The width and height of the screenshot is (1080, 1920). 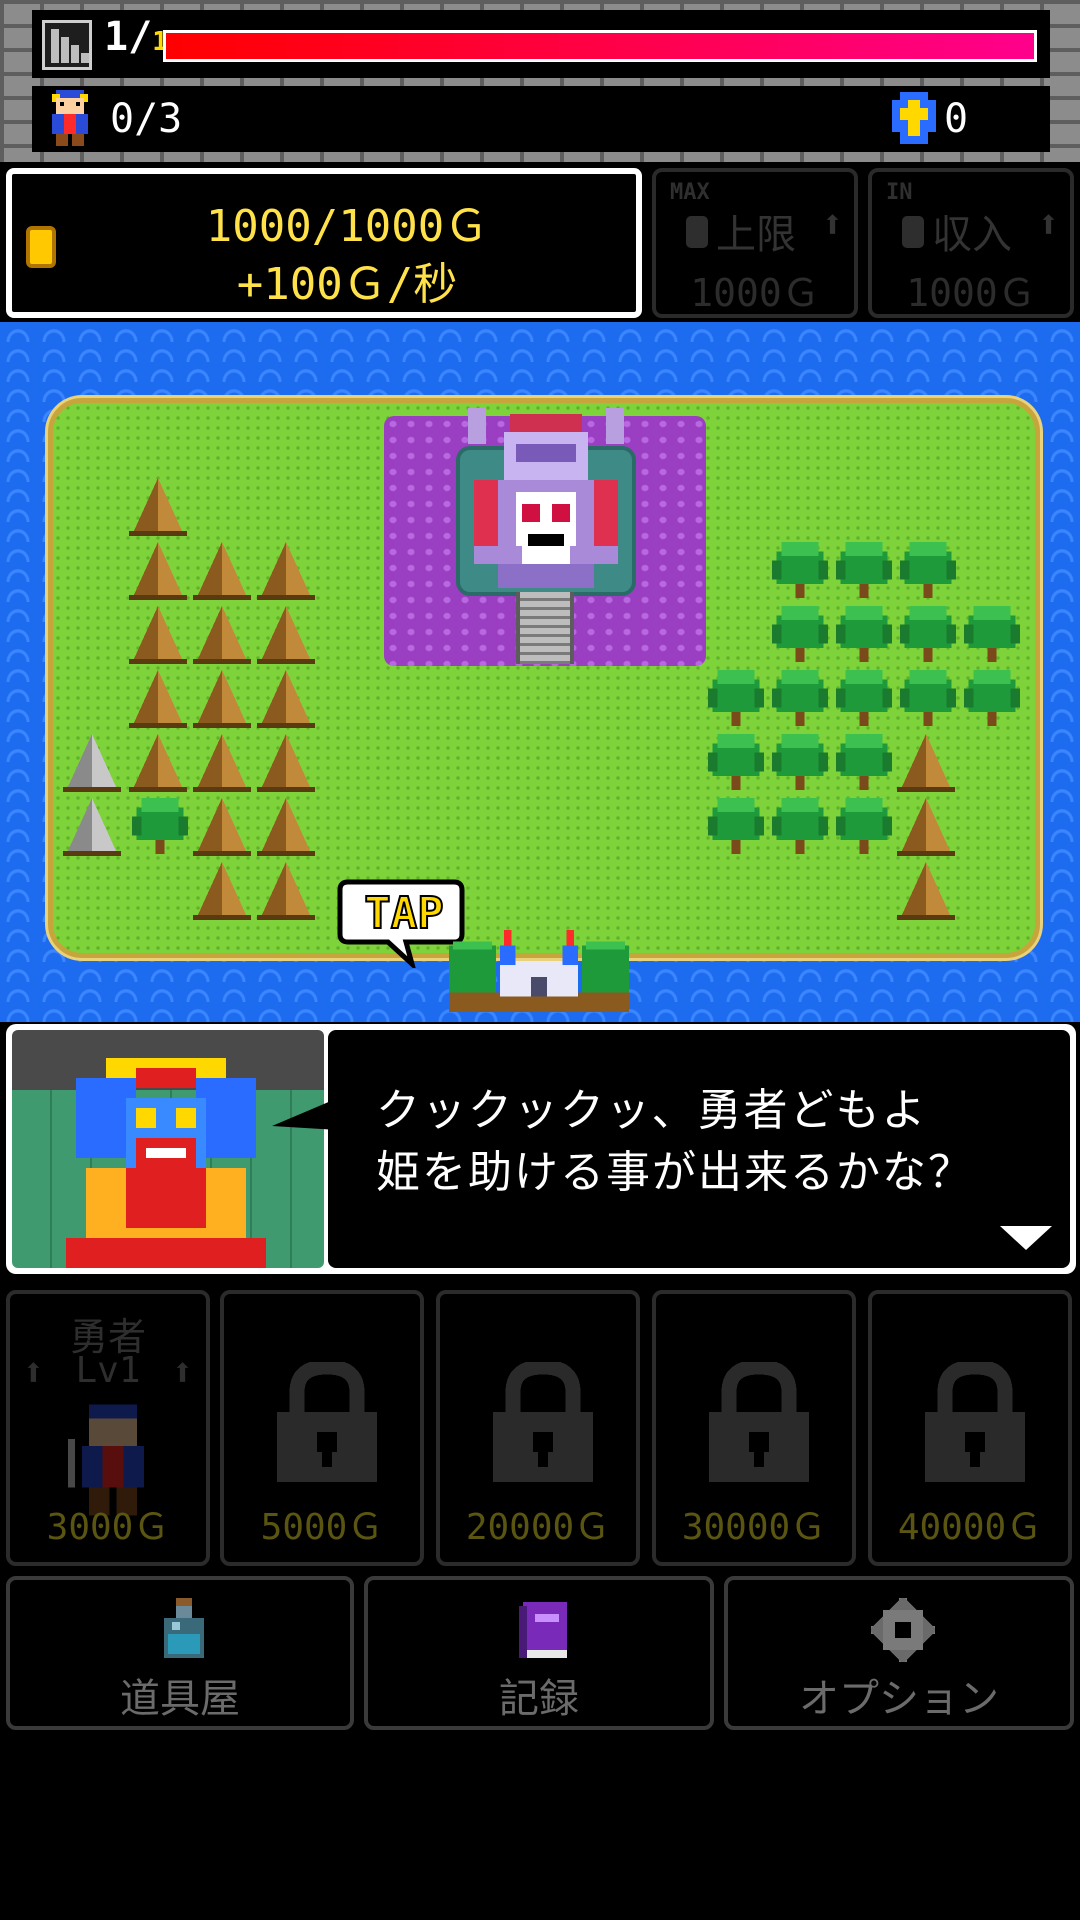 What do you see at coordinates (538, 1527) in the screenshot?
I see `unit-price: 20000Ｇ` at bounding box center [538, 1527].